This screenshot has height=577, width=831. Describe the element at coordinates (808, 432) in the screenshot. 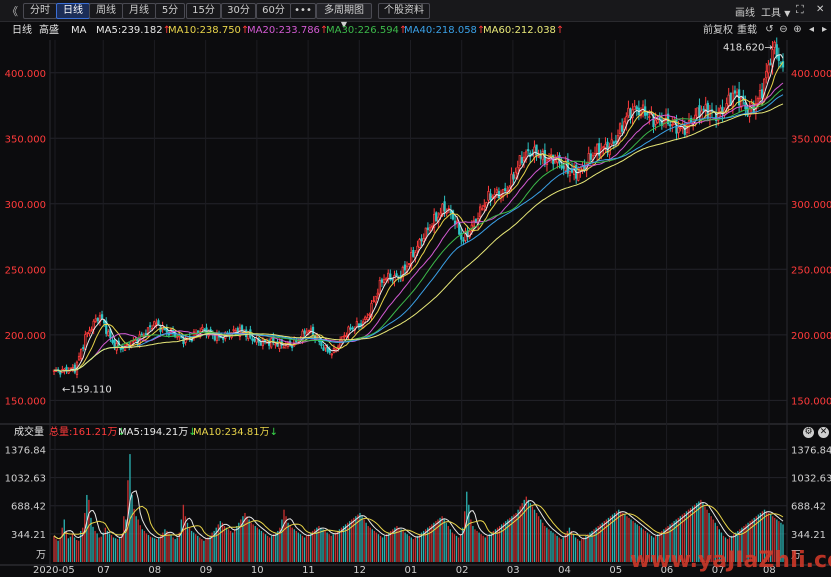

I see `volume-settings-icon: ⚙` at that location.